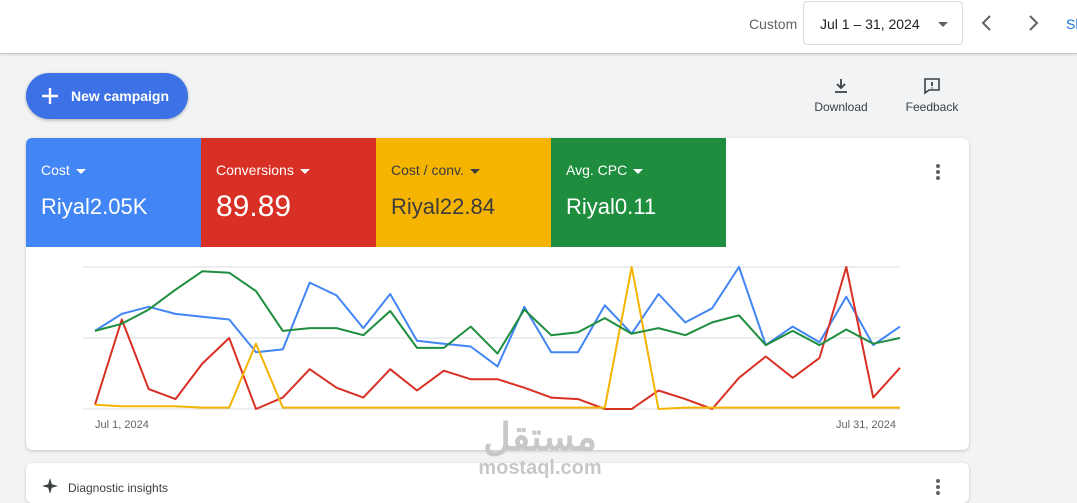 This screenshot has width=1077, height=503. Describe the element at coordinates (870, 24) in the screenshot. I see `date-range-value: Jul 1 – 31, 2024` at that location.